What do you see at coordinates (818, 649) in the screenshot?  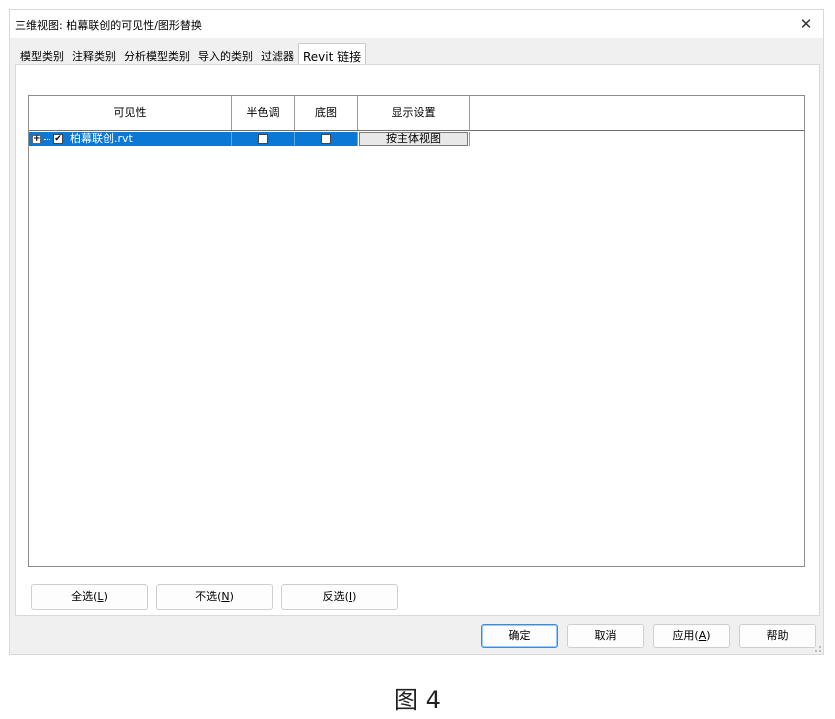 I see `resize-grip` at bounding box center [818, 649].